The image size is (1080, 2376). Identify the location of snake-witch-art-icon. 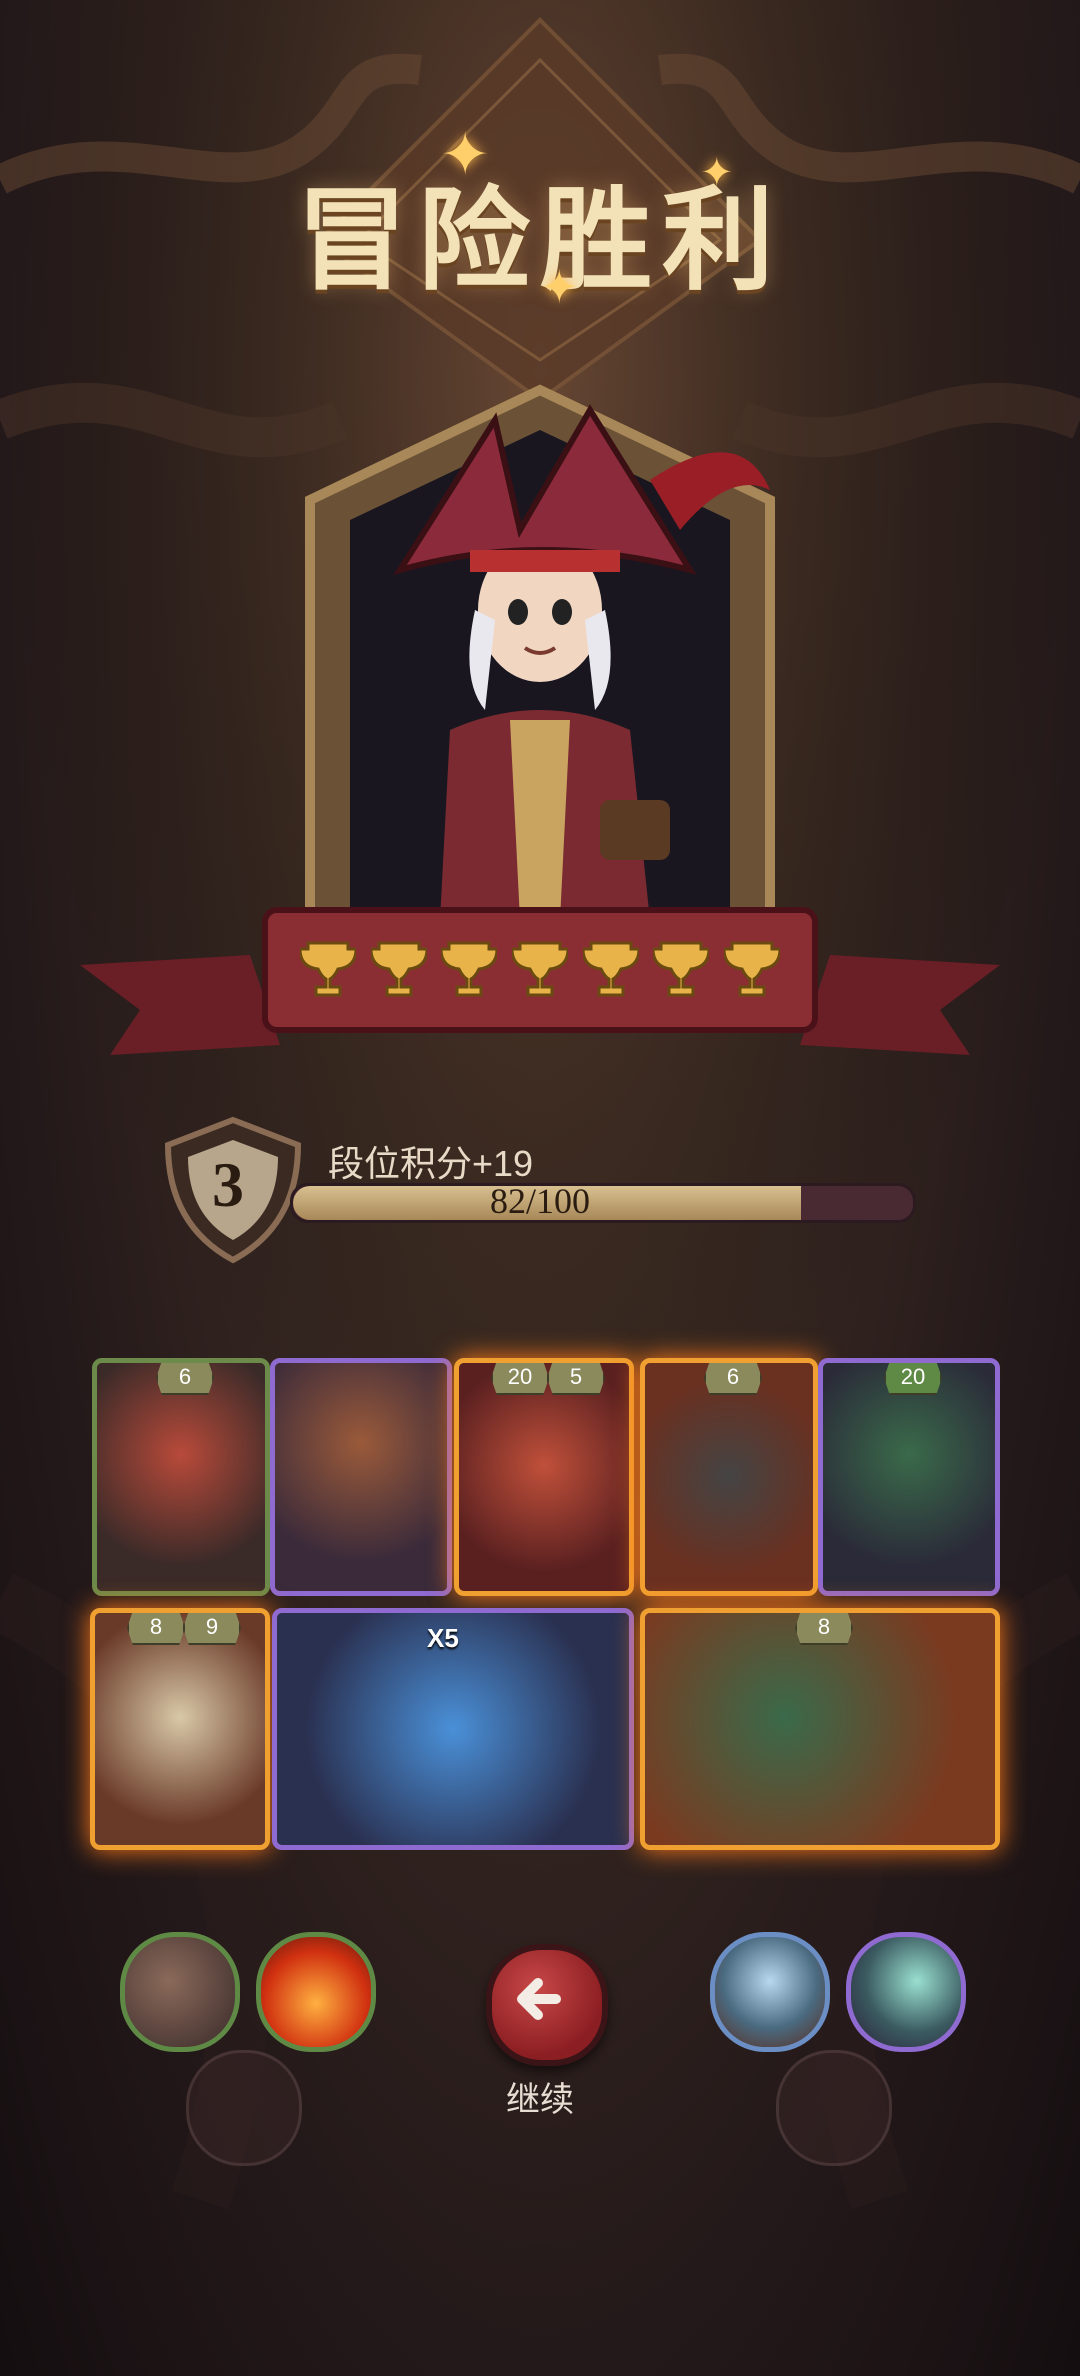
(181, 1477).